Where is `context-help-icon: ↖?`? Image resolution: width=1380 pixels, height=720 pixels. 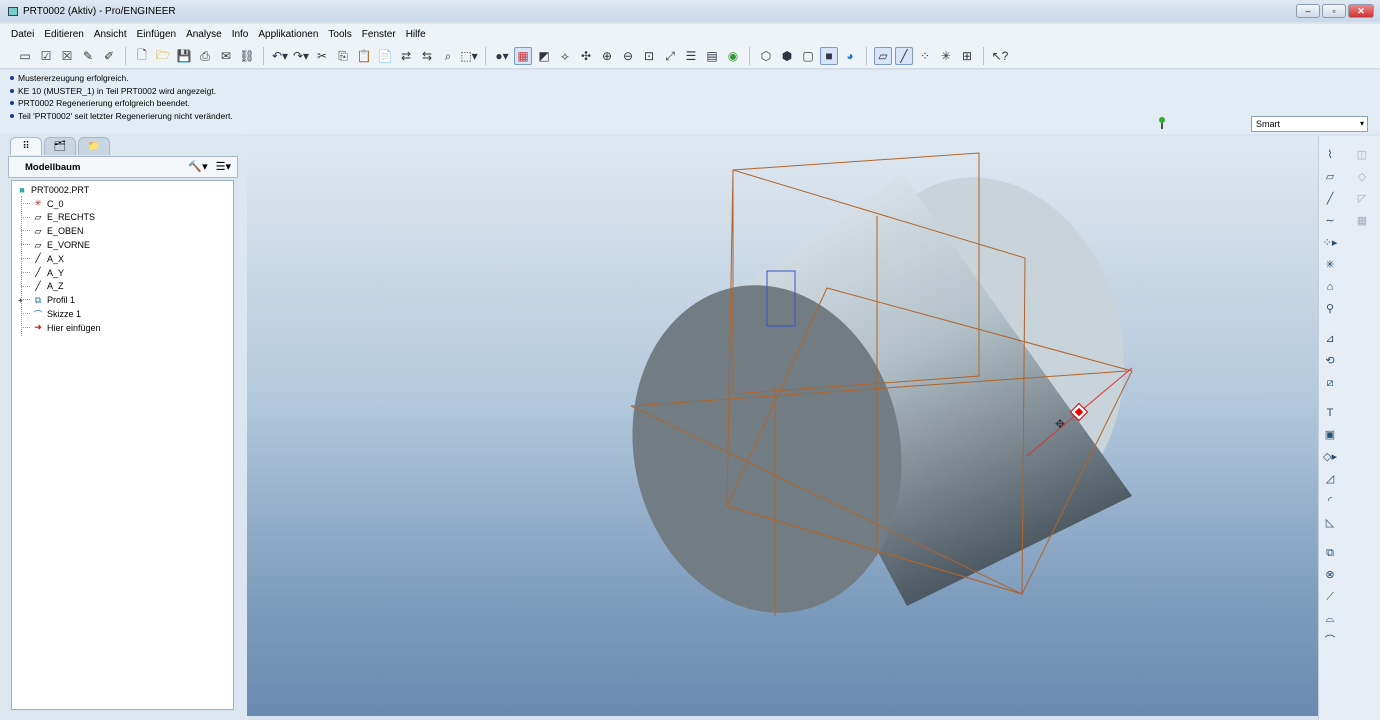
context-help-icon: ↖? is located at coordinates (1000, 56).